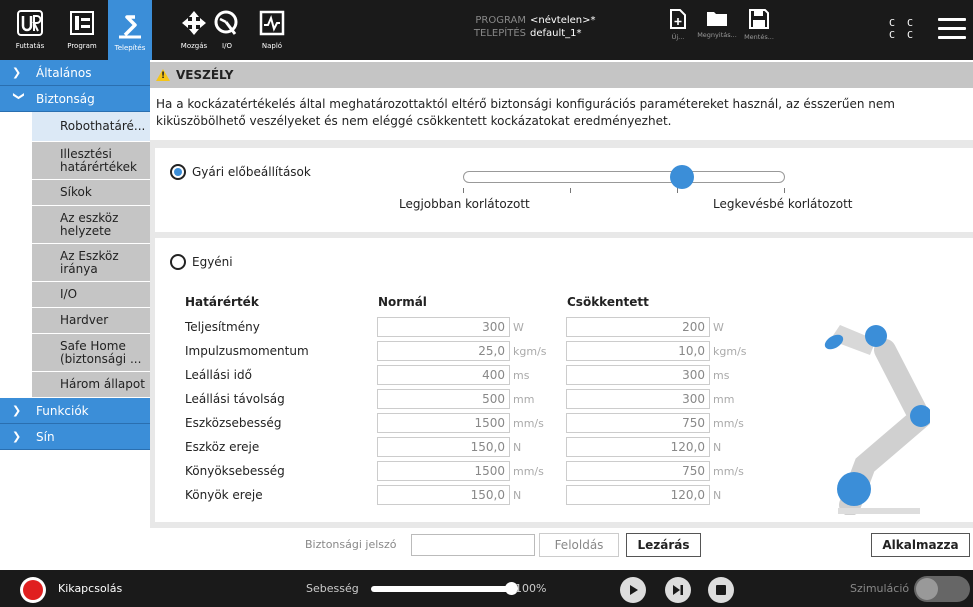  I want to click on hamburger-menu-icon, so click(952, 30).